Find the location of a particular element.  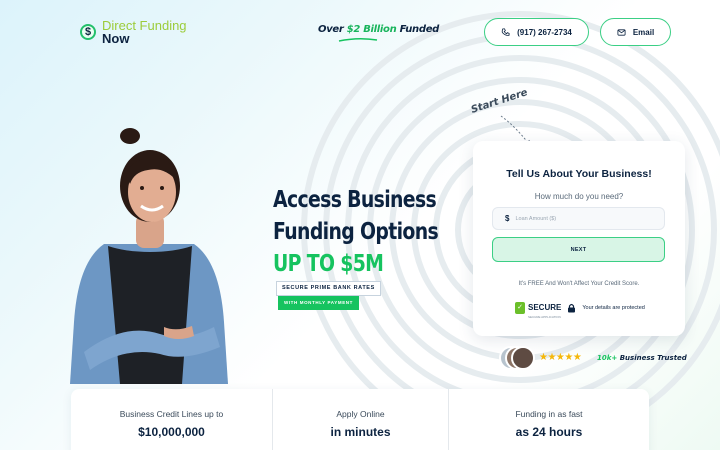

email-label: Email is located at coordinates (643, 32).